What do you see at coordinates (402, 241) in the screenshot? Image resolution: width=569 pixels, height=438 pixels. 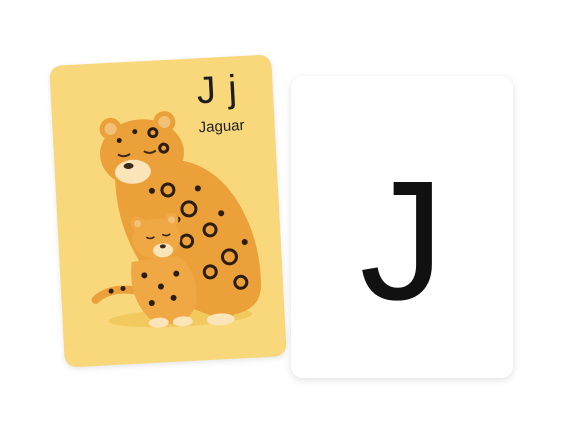 I see `card-big-letter: J` at bounding box center [402, 241].